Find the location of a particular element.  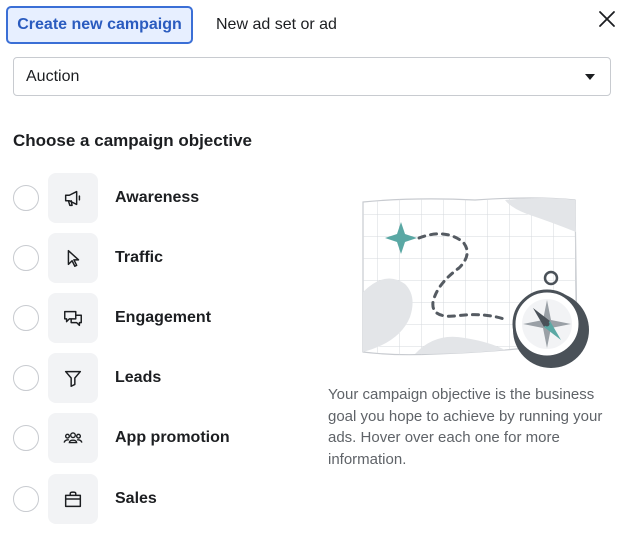

chat-bubbles-icon is located at coordinates (73, 318).